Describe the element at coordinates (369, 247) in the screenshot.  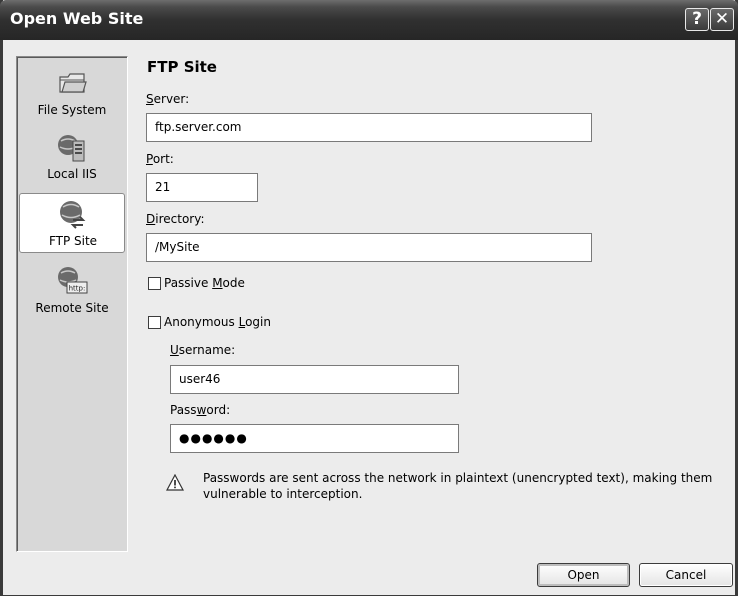
I see `directory-input: /MySite` at that location.